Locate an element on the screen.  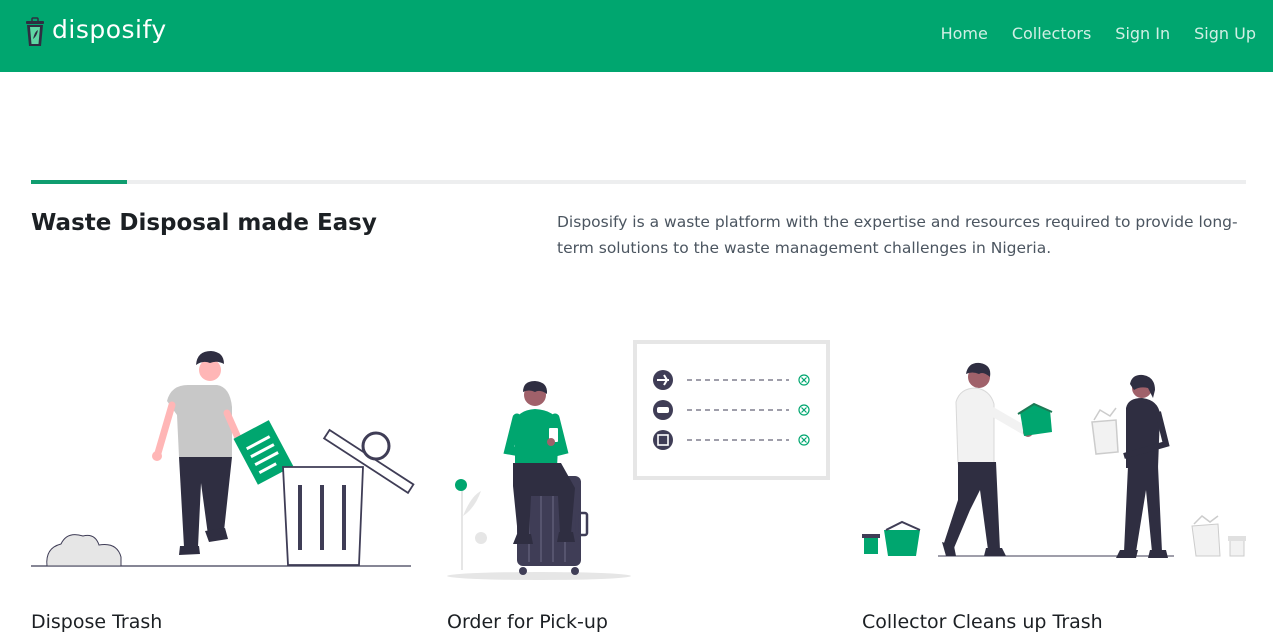
nav-sign-up: Sign Up is located at coordinates (1225, 34).